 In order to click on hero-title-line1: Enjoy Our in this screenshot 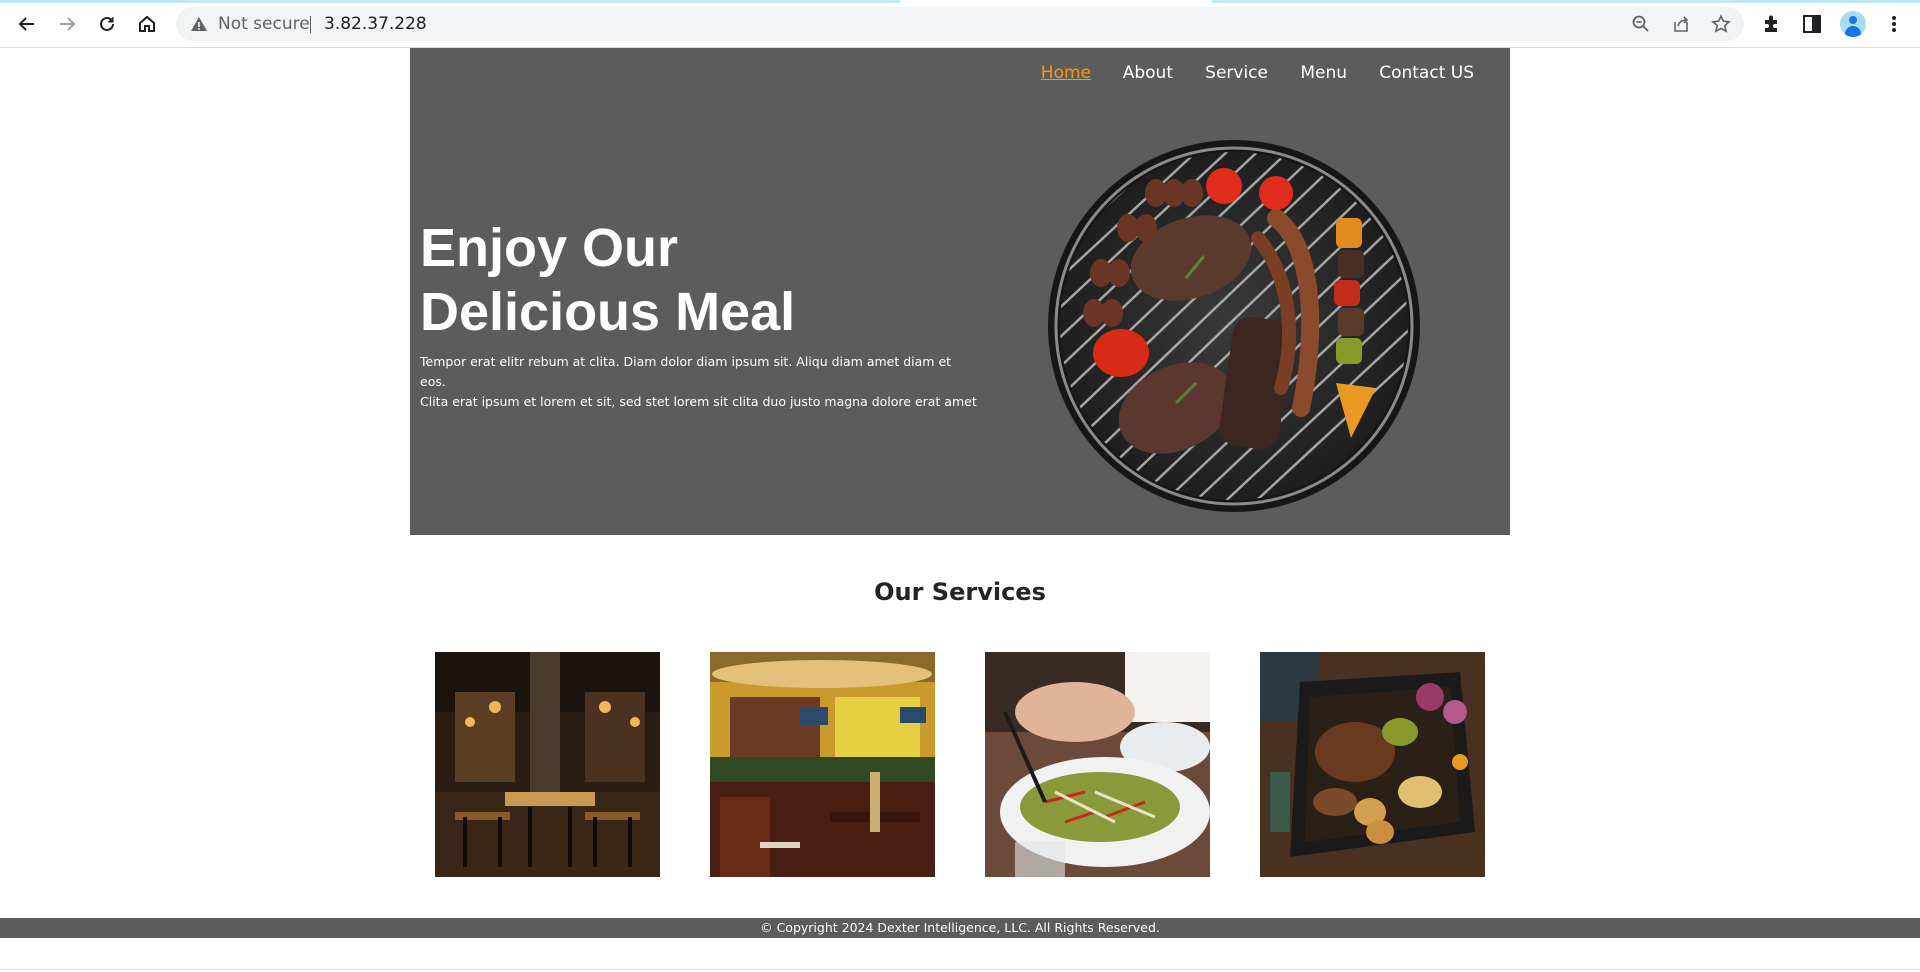, I will do `click(549, 248)`.